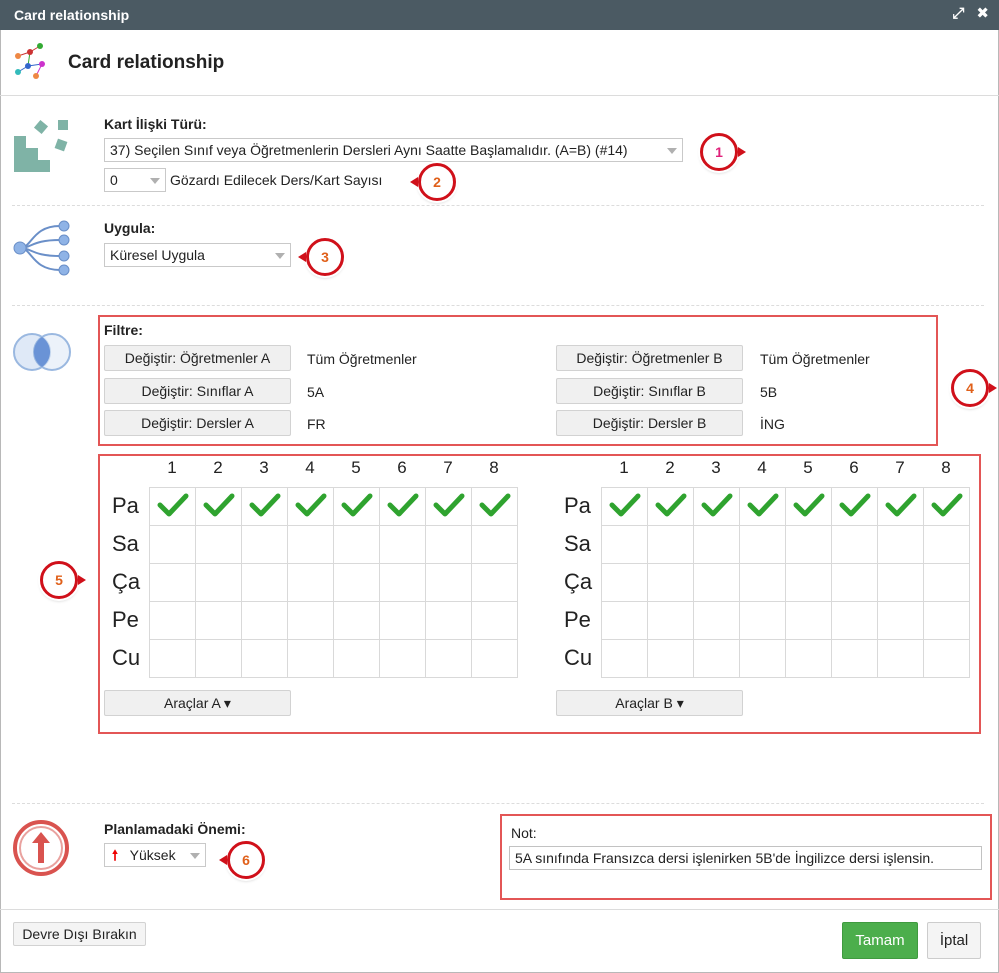 The width and height of the screenshot is (999, 973). Describe the element at coordinates (958, 14) in the screenshot. I see `expand-icon: ⤢` at that location.